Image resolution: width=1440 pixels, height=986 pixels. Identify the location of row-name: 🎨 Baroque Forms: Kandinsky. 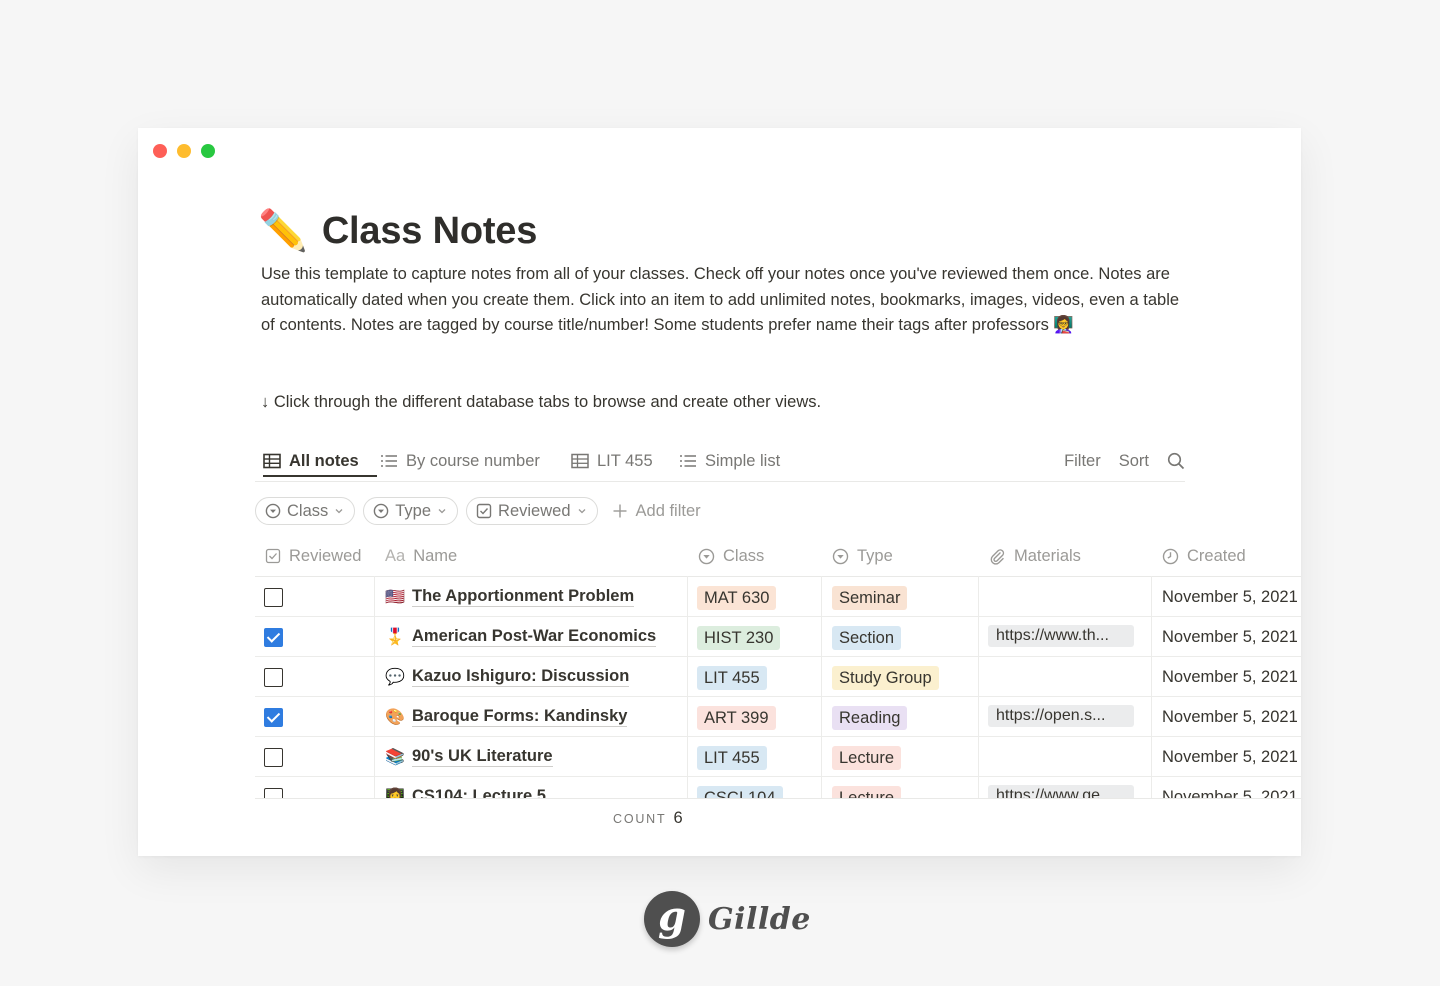
(506, 717).